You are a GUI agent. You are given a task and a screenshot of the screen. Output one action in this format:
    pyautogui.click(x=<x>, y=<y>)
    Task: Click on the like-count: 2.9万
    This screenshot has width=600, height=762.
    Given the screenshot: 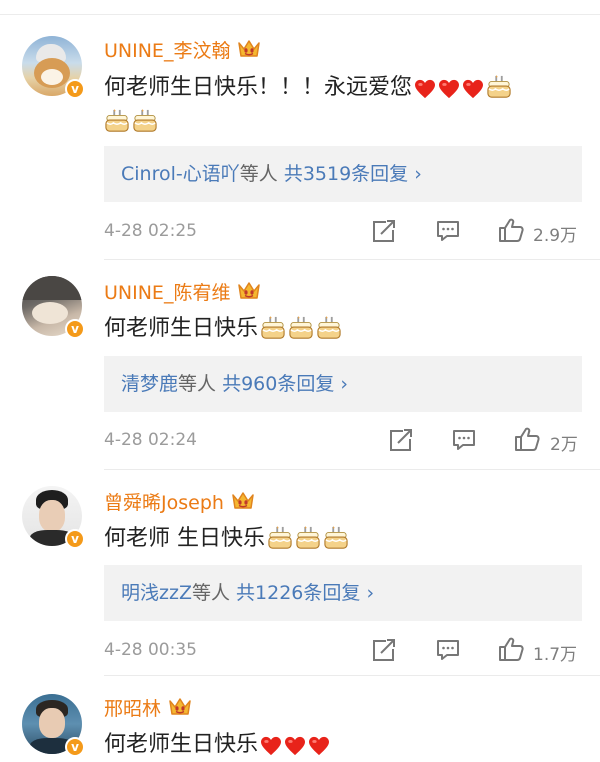 What is the action you would take?
    pyautogui.click(x=555, y=233)
    